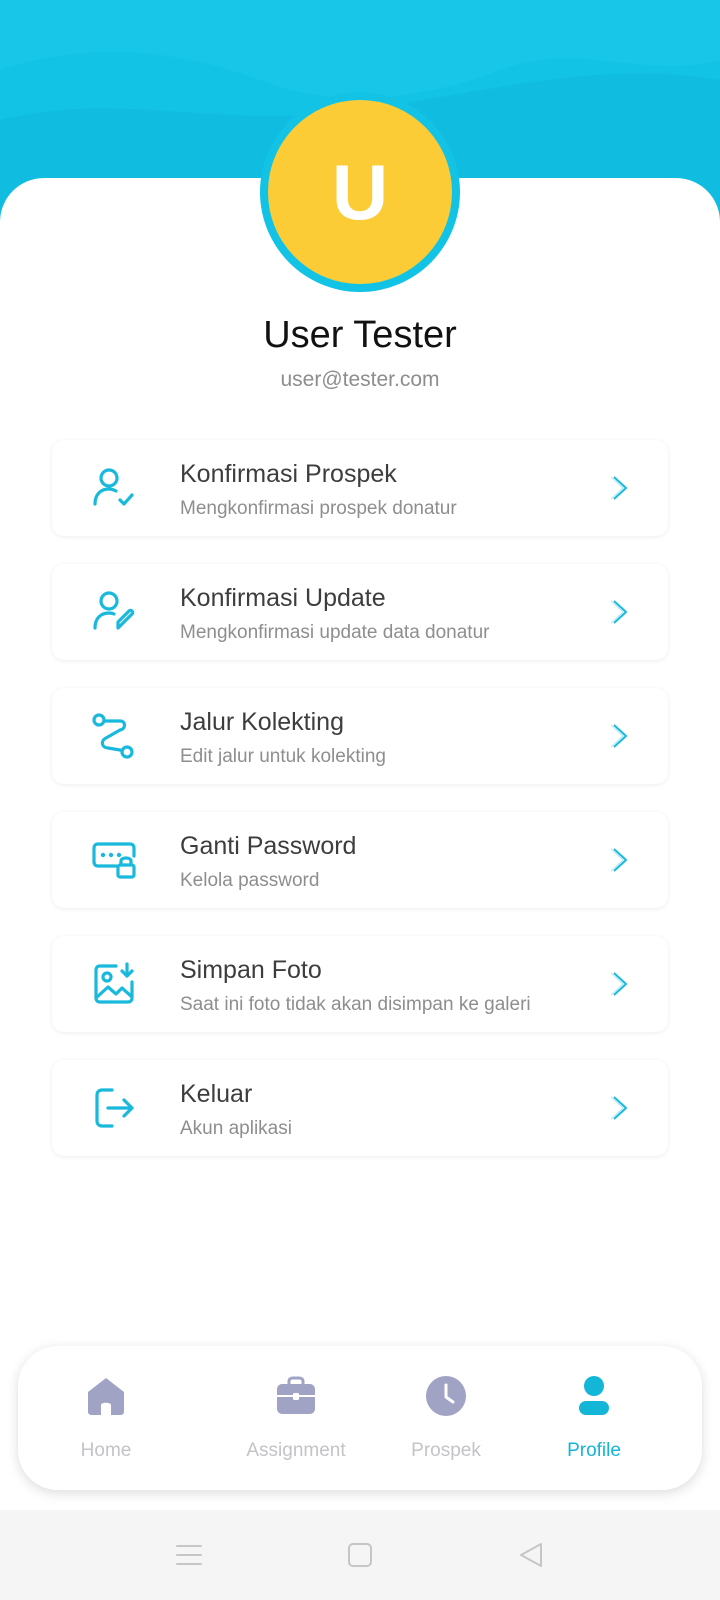 The image size is (720, 1600). I want to click on user-edit-icon, so click(114, 610).